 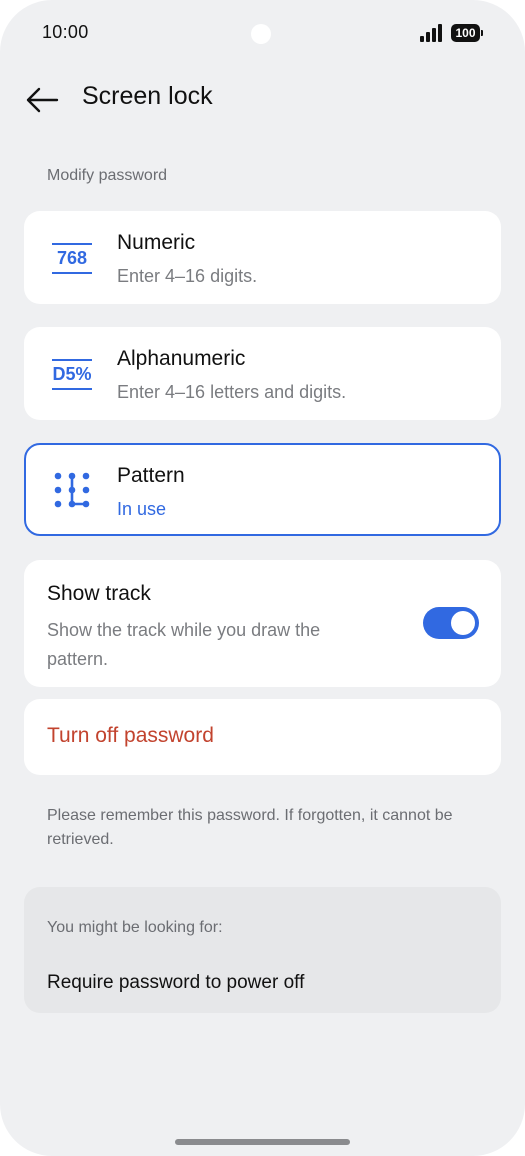 I want to click on option-subtitle: Enter 4–16 letters and digits., so click(x=232, y=392).